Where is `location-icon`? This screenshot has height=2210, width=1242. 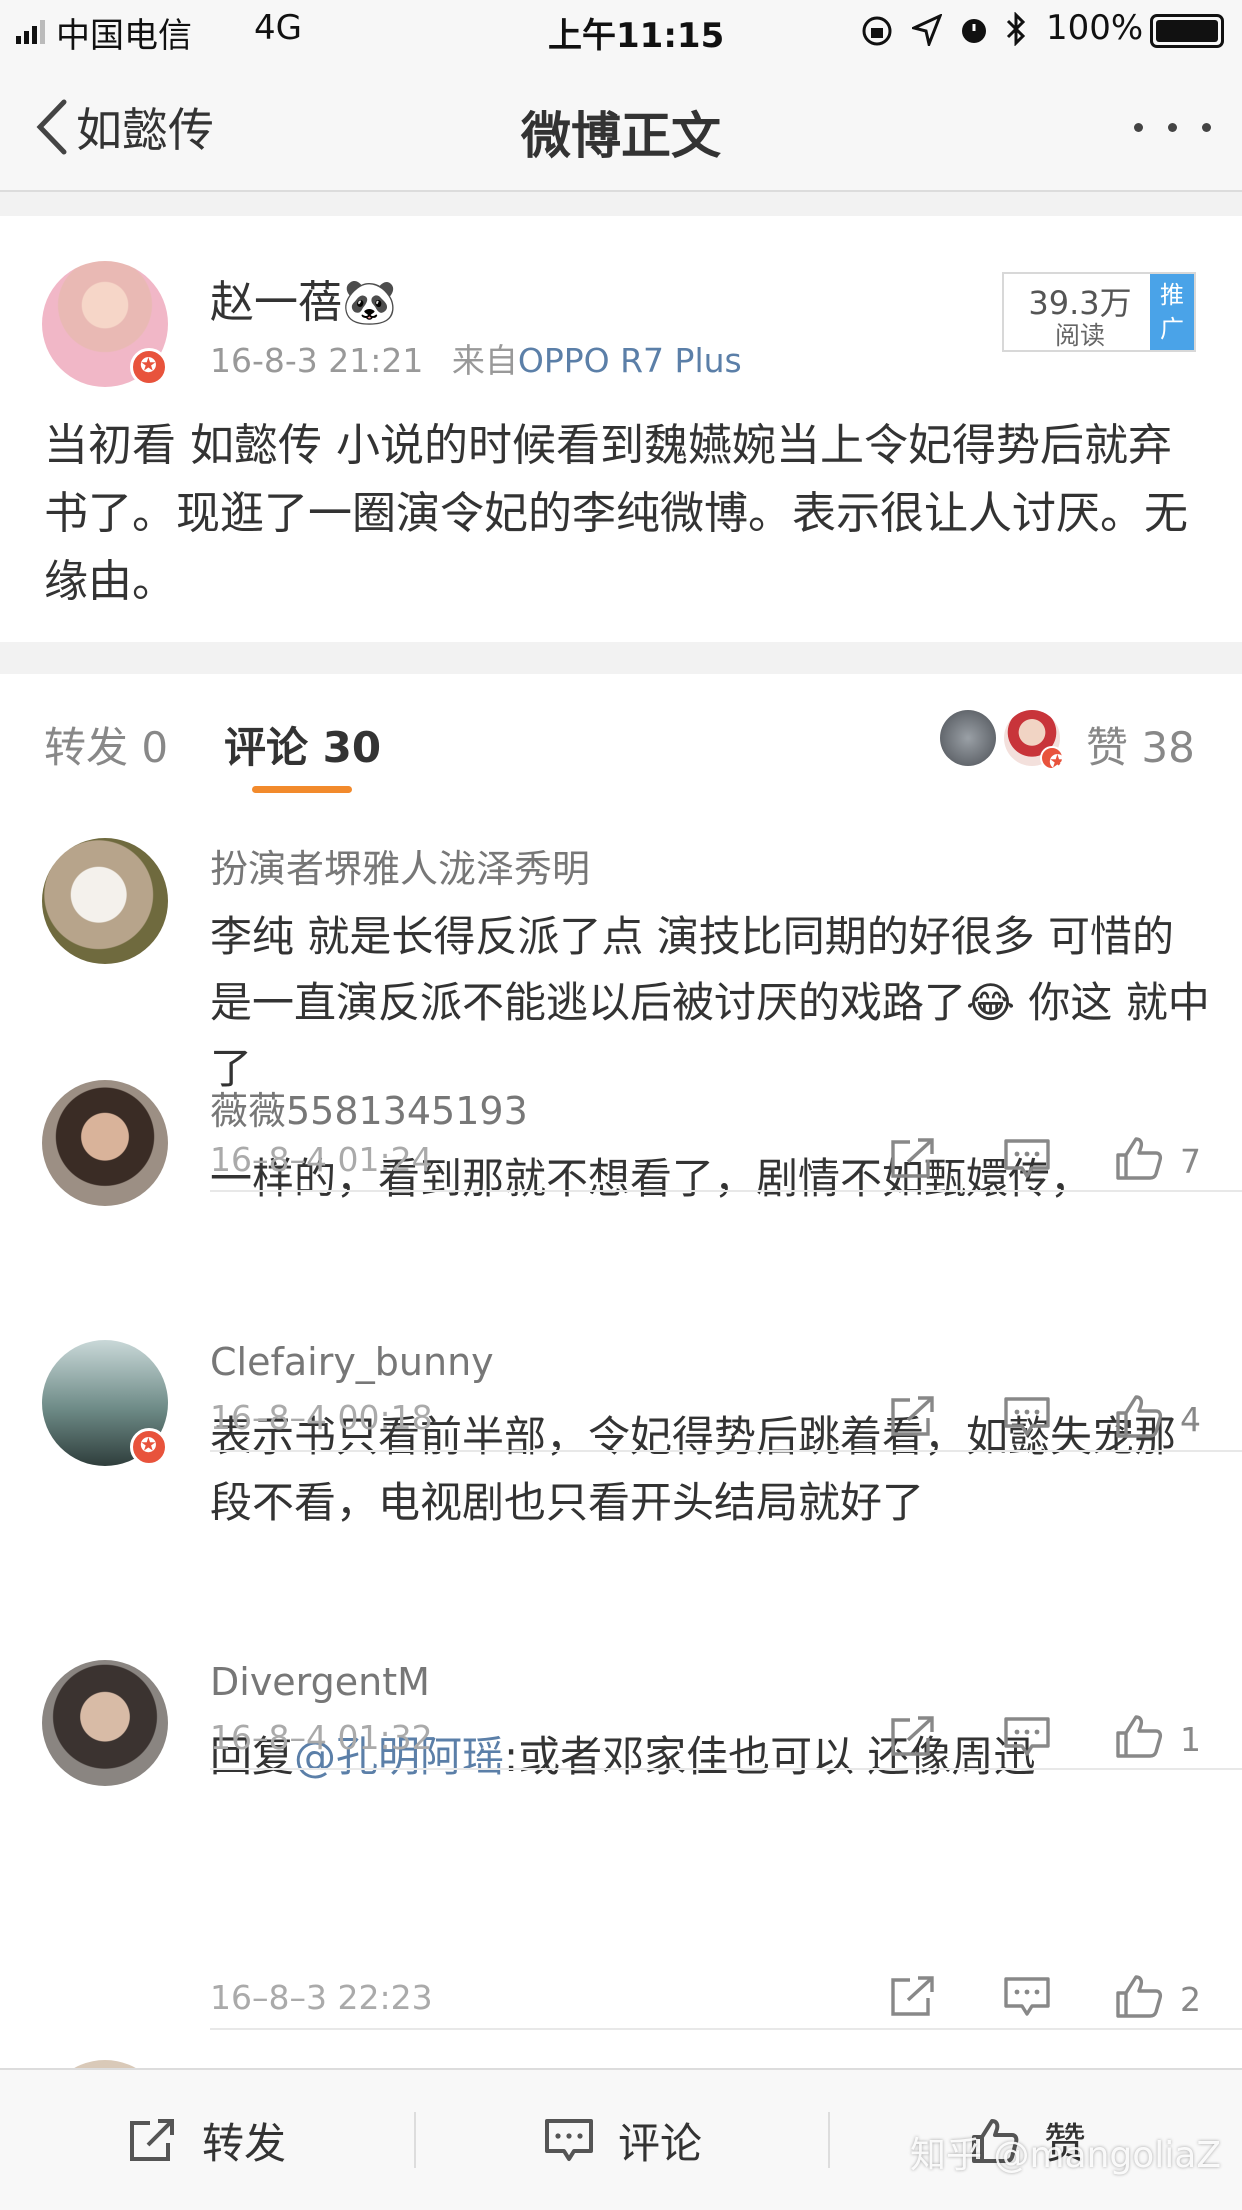
location-icon is located at coordinates (927, 30).